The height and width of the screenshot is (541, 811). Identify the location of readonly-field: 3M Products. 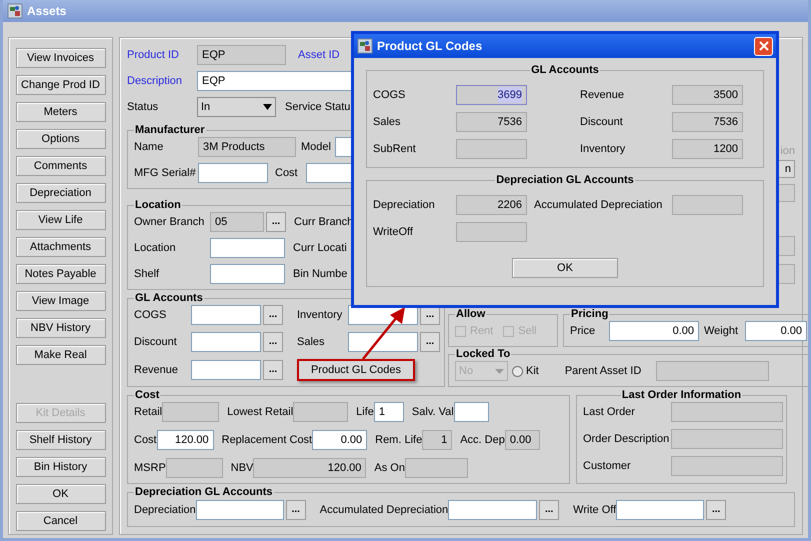
(247, 147).